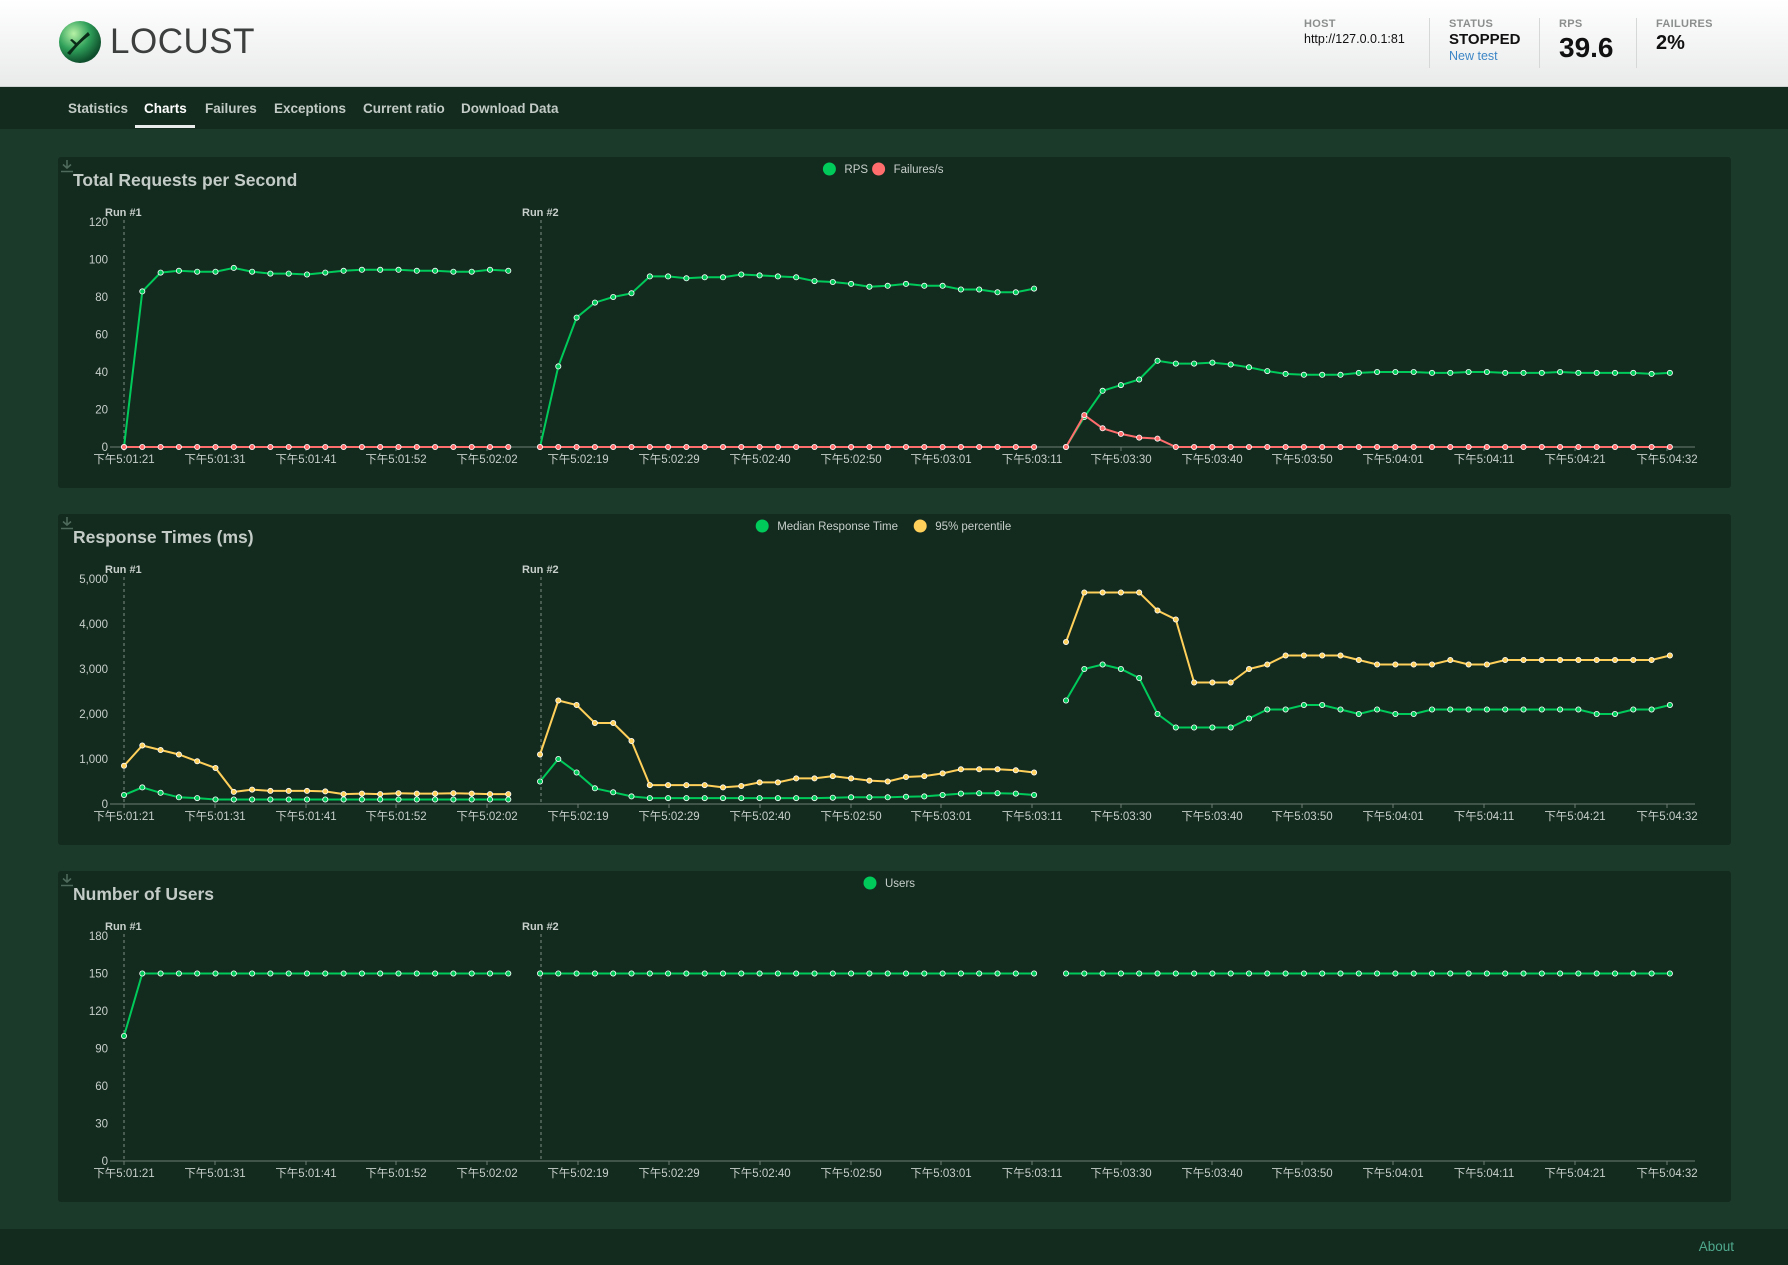 This screenshot has height=1265, width=1788. I want to click on x-tick-label: 下午5:02:19, so click(577, 1173).